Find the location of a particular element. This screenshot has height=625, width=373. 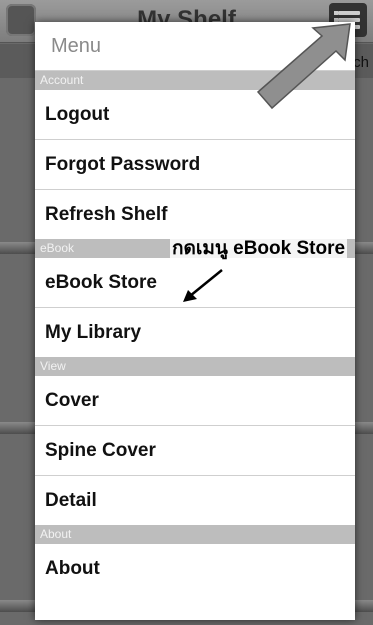

big-arrow-icon is located at coordinates (303, 66).